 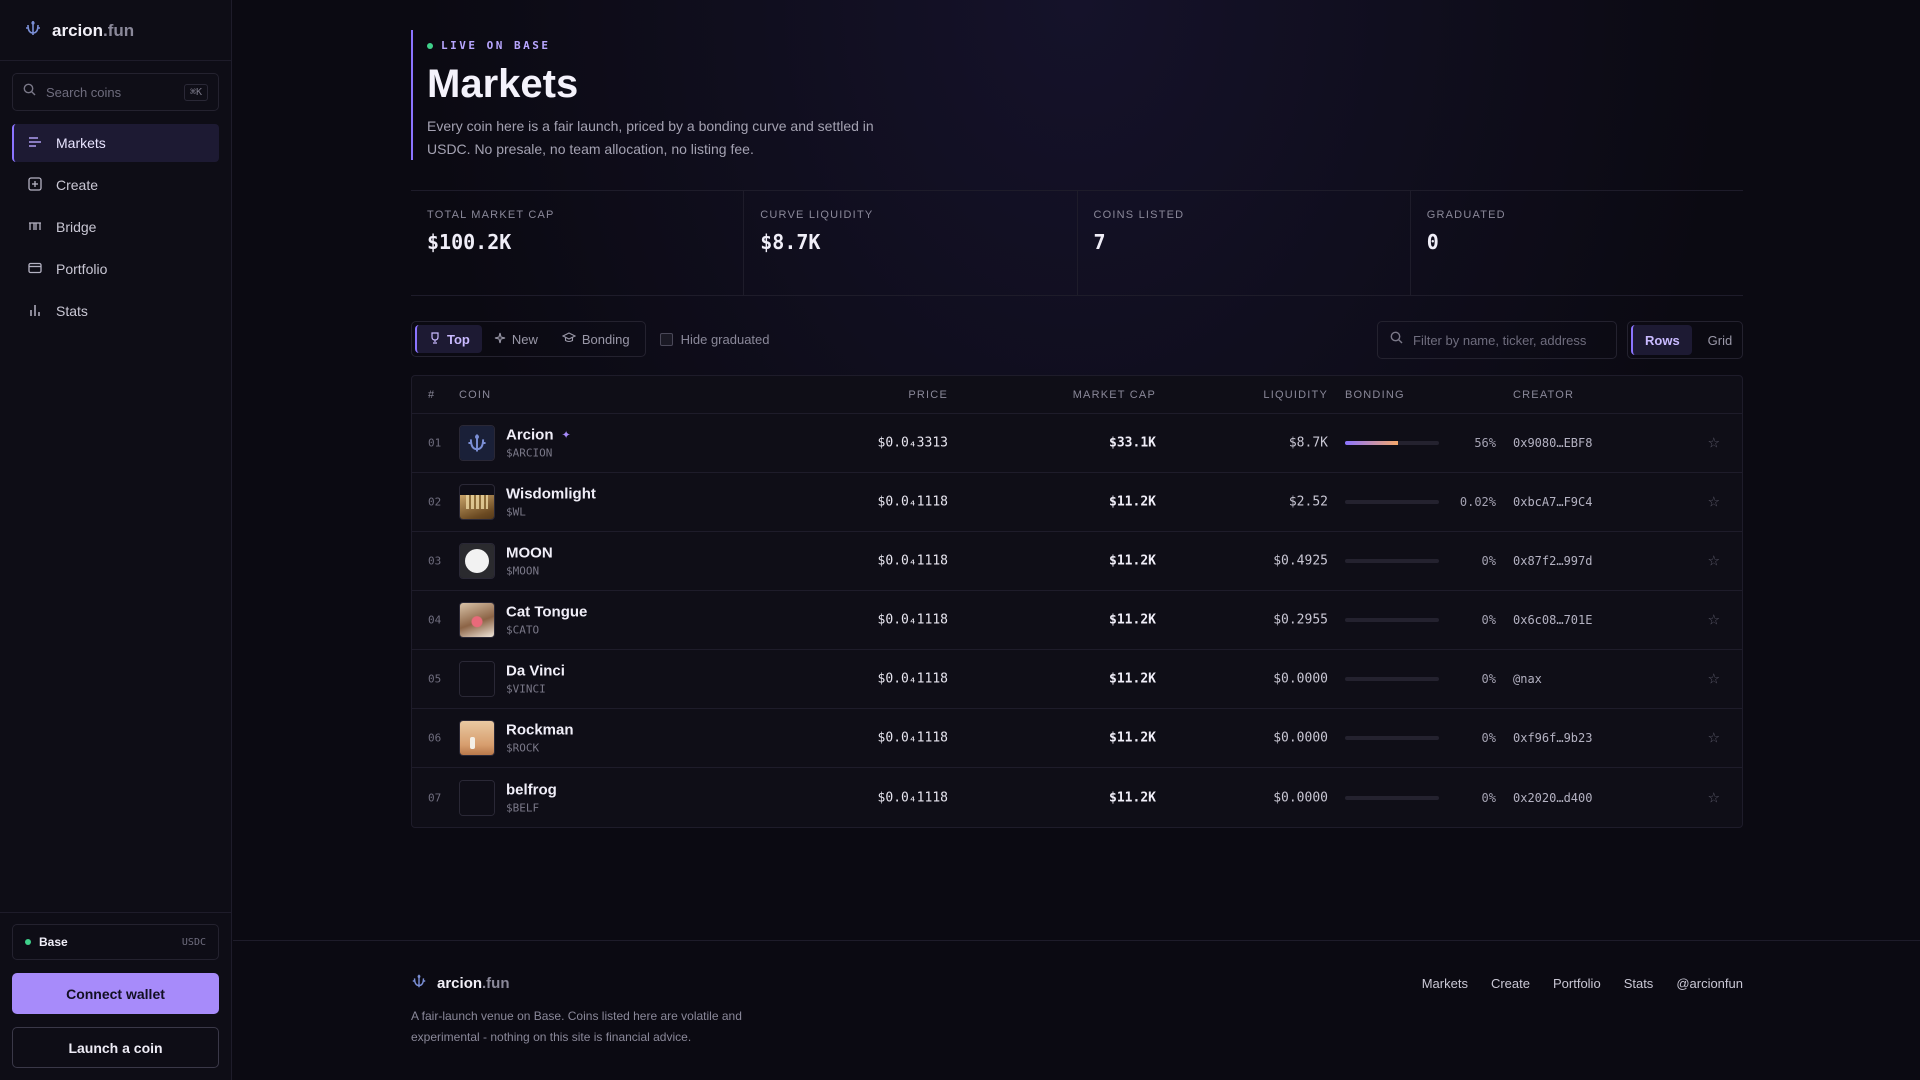 I want to click on sidebar-item-stats: Stats, so click(x=115, y=311).